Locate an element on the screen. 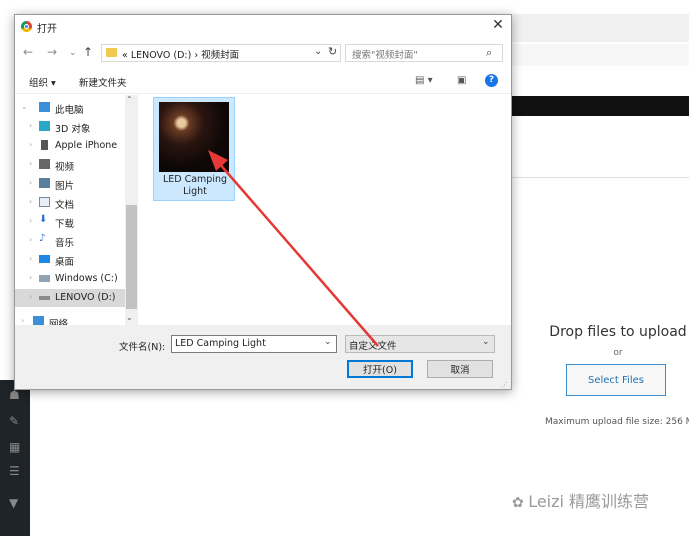 The width and height of the screenshot is (689, 536). filetype-select: 自定义文件 ⌄ is located at coordinates (420, 344).